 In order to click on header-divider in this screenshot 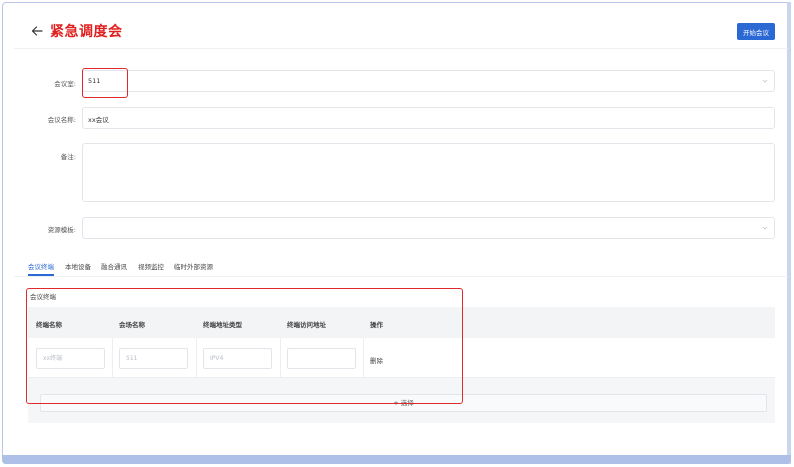, I will do `click(401, 48)`.